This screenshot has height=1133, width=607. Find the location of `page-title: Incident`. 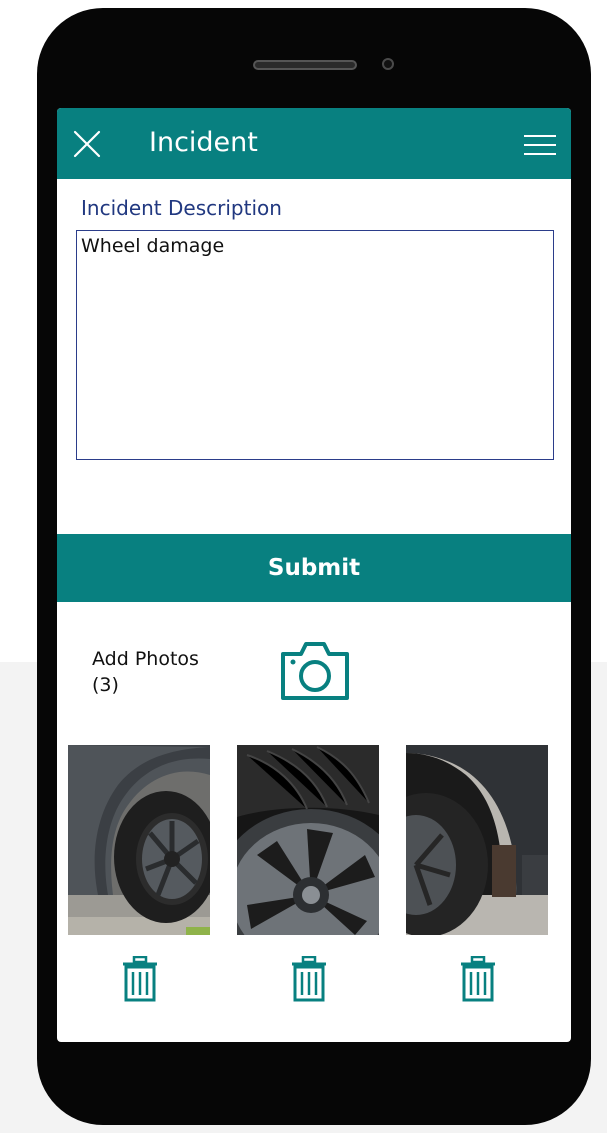

page-title: Incident is located at coordinates (203, 142).